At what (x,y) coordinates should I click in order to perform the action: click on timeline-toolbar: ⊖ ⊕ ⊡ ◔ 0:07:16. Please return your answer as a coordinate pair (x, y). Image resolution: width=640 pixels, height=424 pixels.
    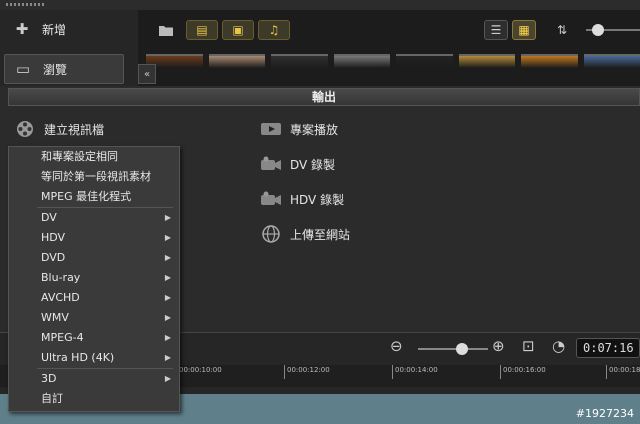
    Looking at the image, I should click on (515, 348).